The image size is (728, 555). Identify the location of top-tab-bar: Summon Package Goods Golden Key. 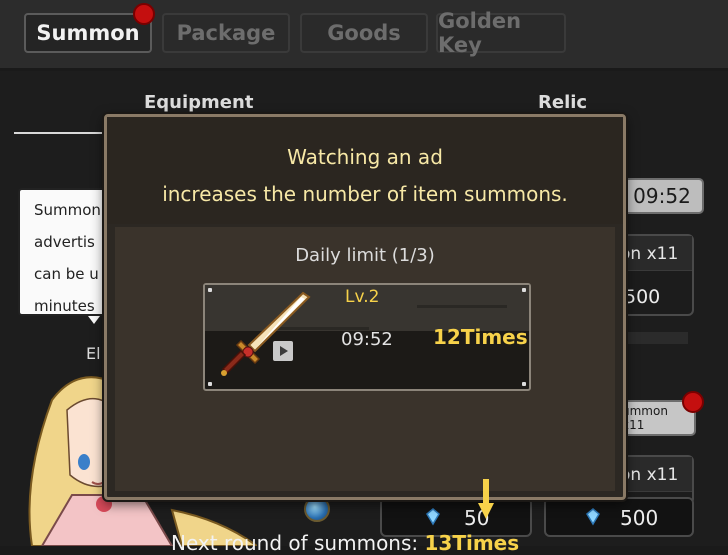
(364, 35).